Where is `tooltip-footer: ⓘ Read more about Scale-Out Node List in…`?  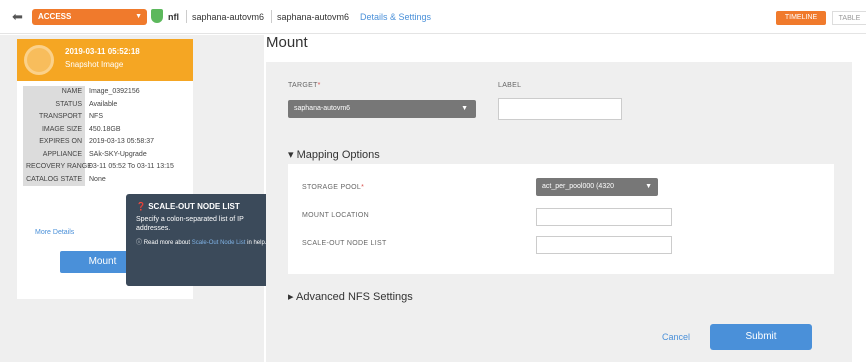
tooltip-footer: ⓘ Read more about Scale-Out Node List in… is located at coordinates (204, 243).